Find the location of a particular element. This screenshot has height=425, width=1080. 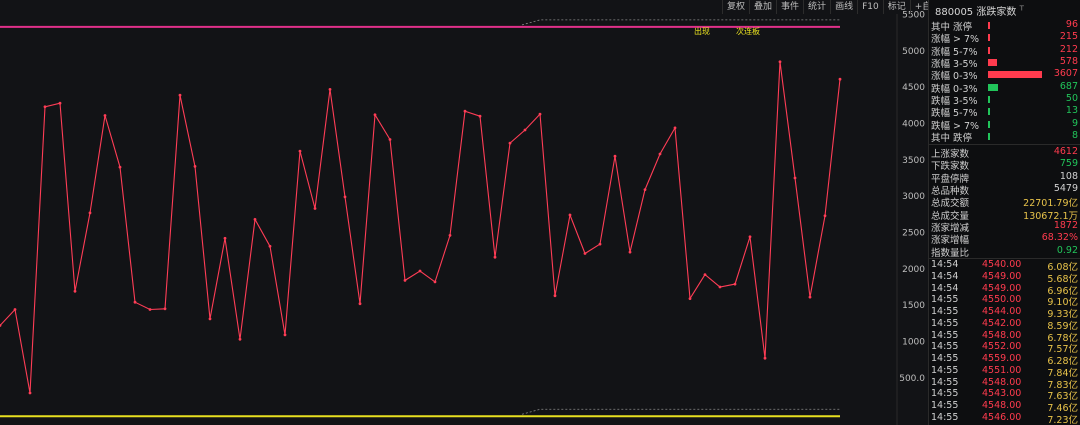

y-tick-label: 1000 is located at coordinates (913, 342).